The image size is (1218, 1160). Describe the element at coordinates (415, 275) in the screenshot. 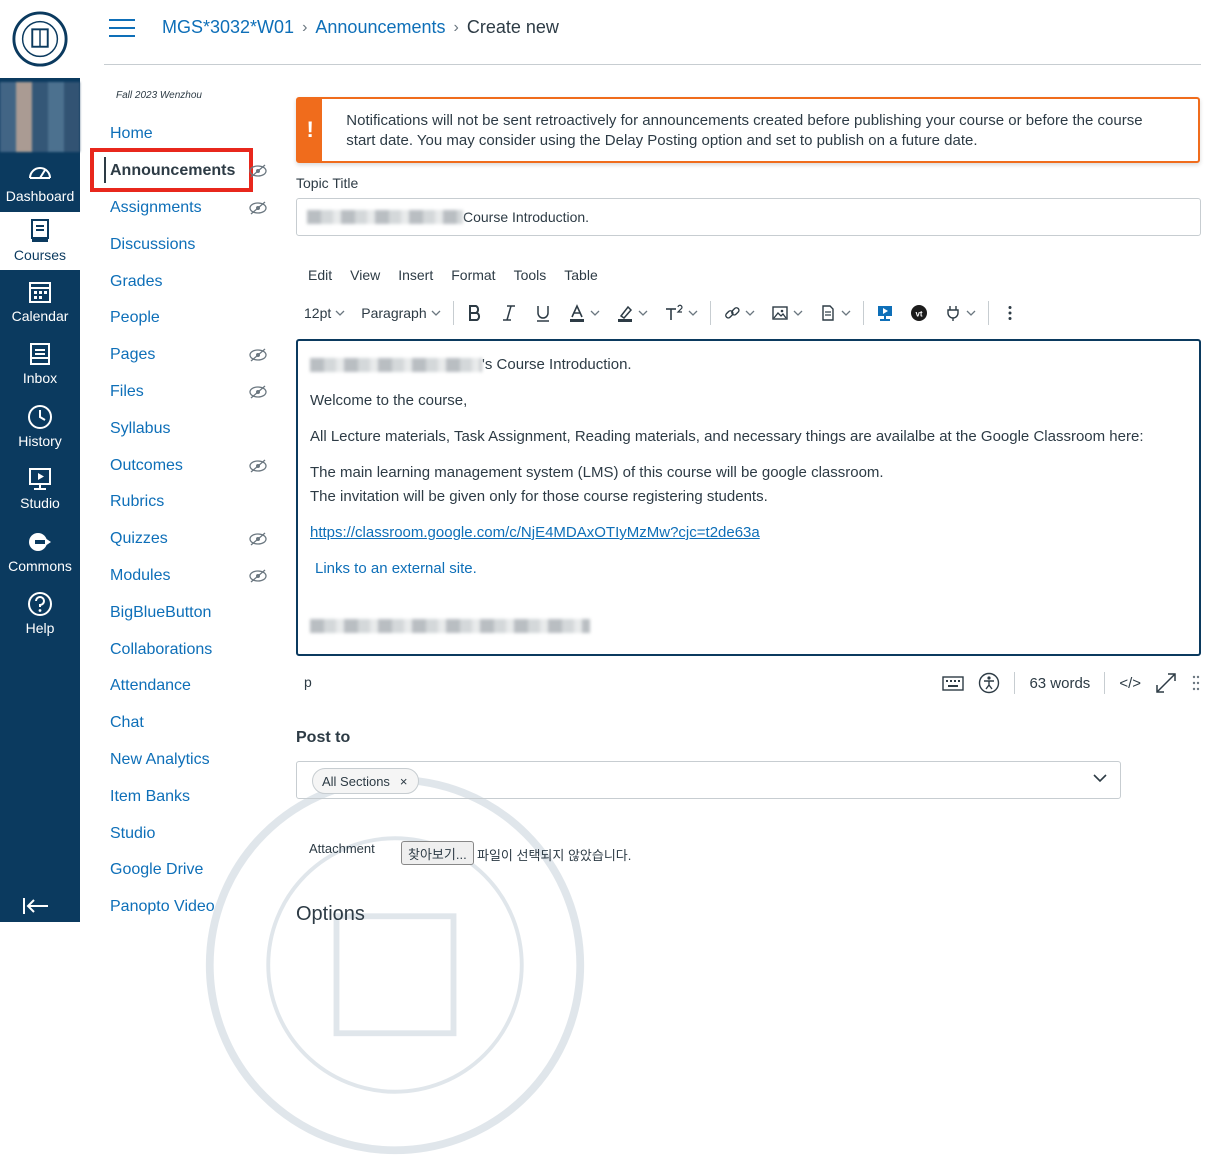

I see `menu-insert: Insert` at that location.